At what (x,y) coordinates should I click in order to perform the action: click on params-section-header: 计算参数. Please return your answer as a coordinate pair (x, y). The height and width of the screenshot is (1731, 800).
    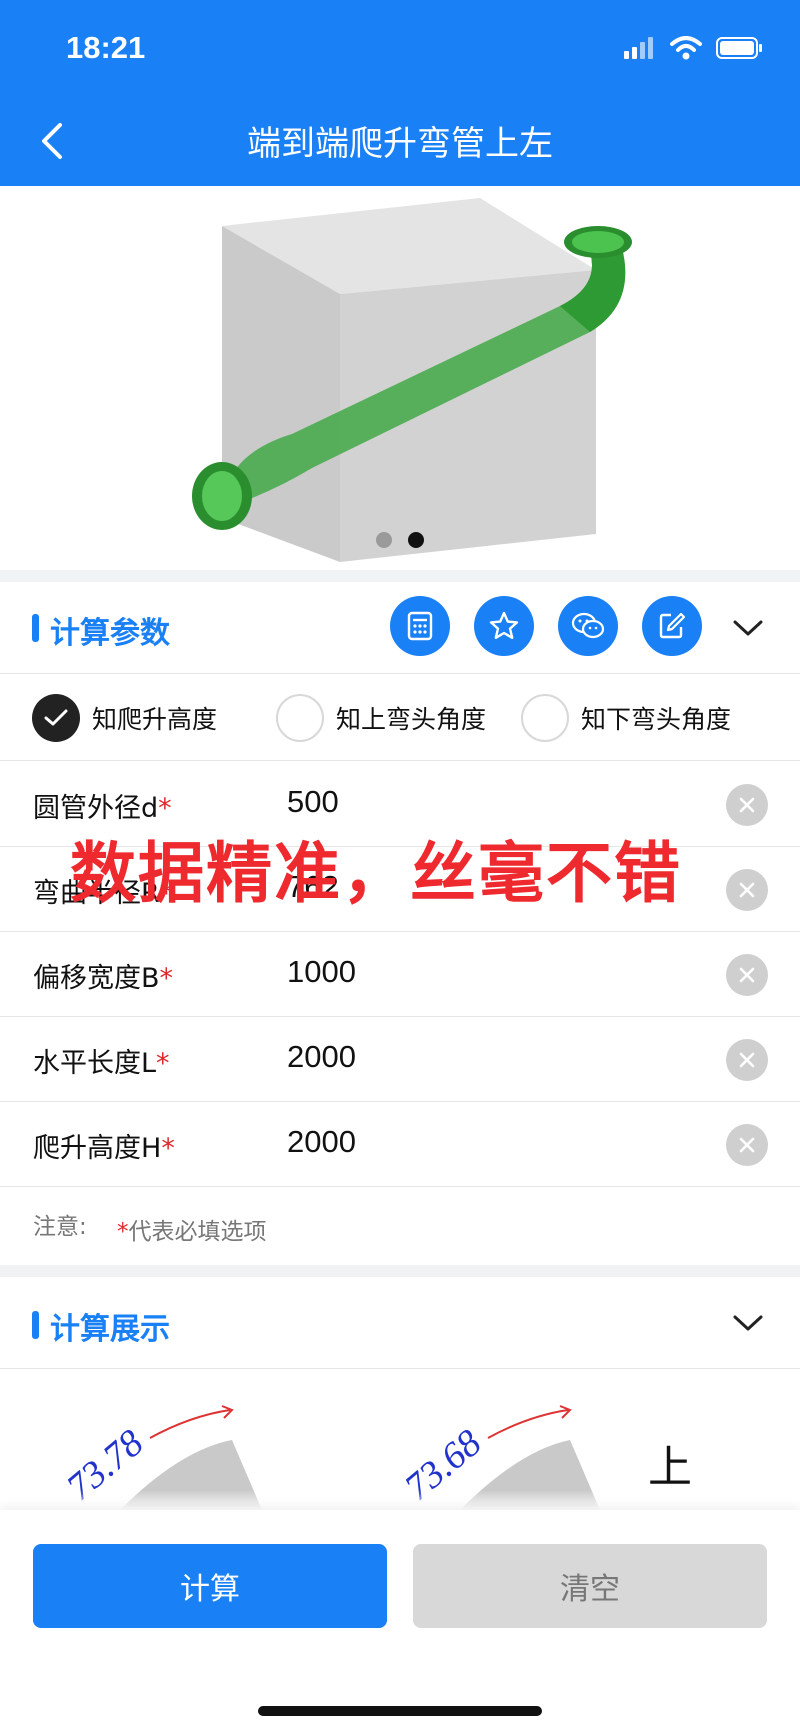
    Looking at the image, I should click on (400, 628).